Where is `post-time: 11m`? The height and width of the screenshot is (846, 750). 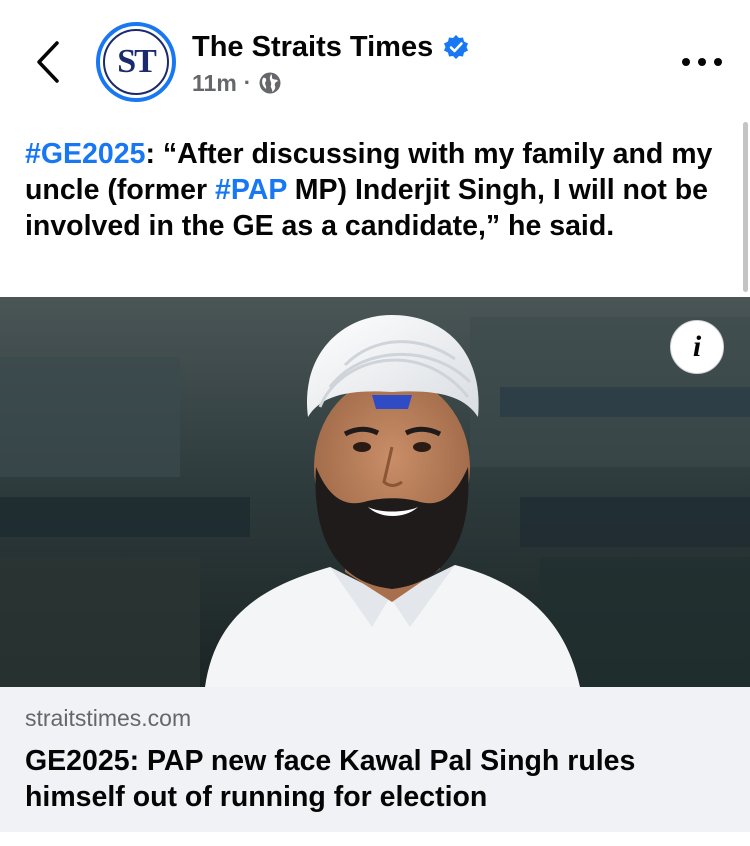
post-time: 11m is located at coordinates (214, 83).